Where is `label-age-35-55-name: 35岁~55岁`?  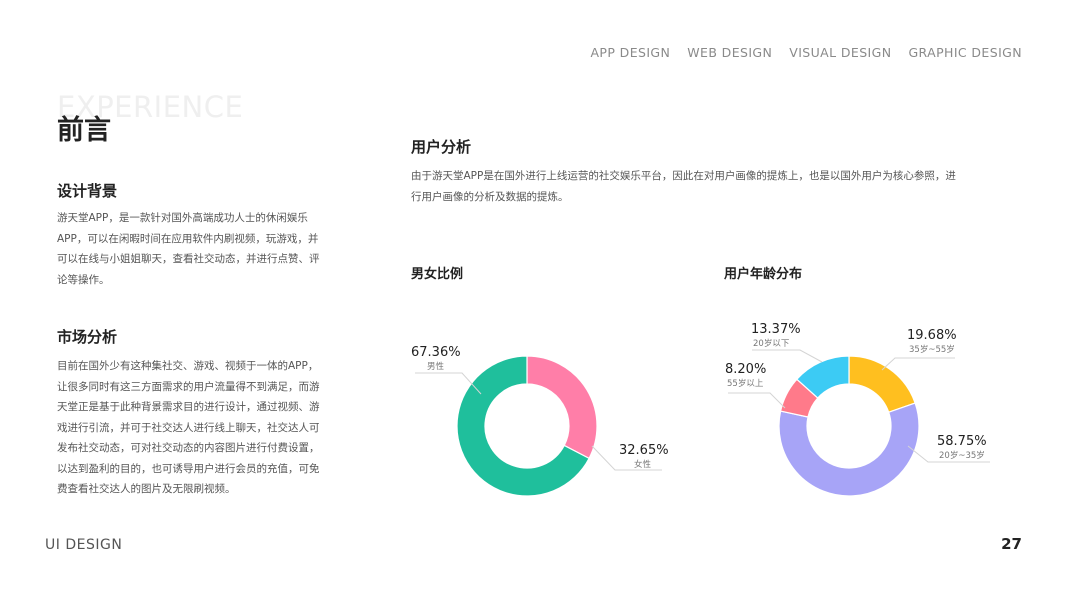
label-age-35-55-name: 35岁~55岁 is located at coordinates (932, 349).